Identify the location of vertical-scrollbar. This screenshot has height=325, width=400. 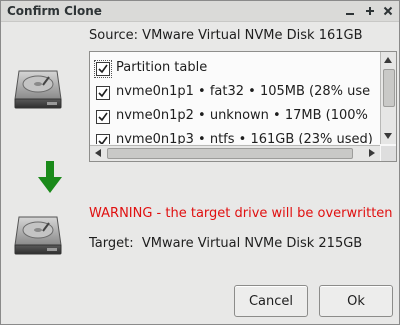
(388, 98).